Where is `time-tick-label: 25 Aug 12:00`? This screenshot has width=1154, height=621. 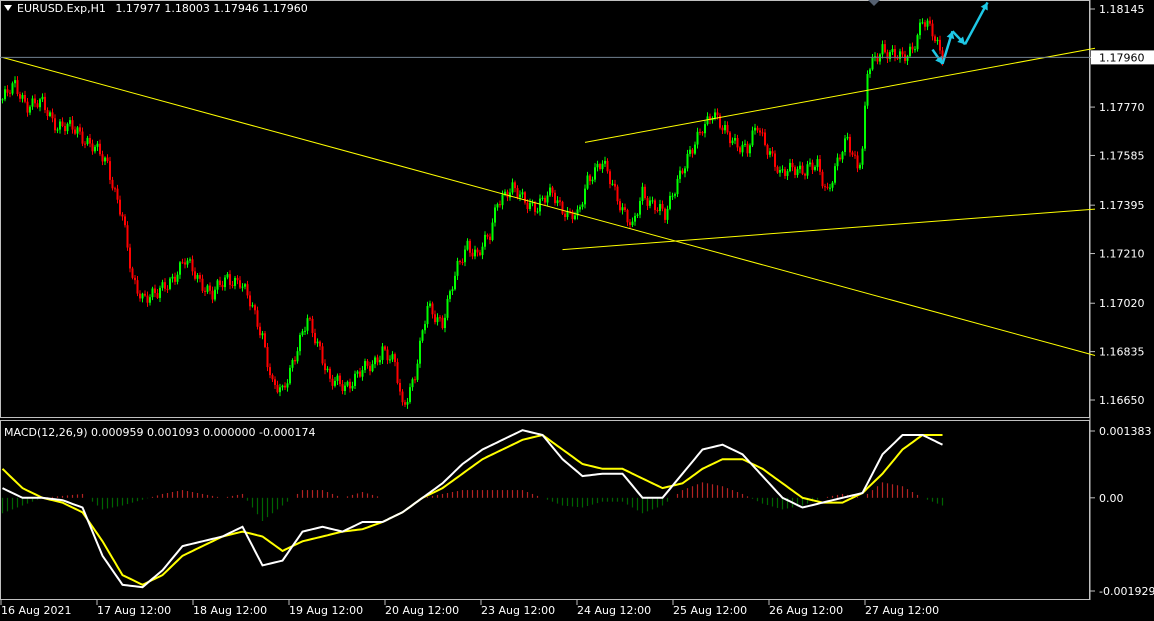
time-tick-label: 25 Aug 12:00 is located at coordinates (710, 610).